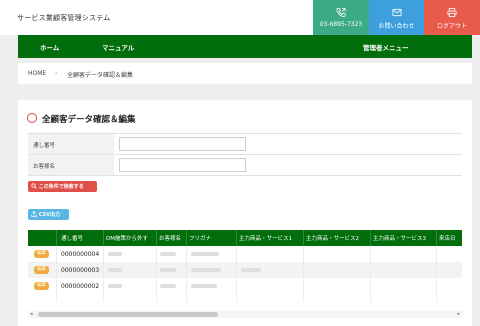 This screenshot has height=326, width=480. What do you see at coordinates (89, 120) in the screenshot?
I see `page-title: 全顧客データ確認＆編集` at bounding box center [89, 120].